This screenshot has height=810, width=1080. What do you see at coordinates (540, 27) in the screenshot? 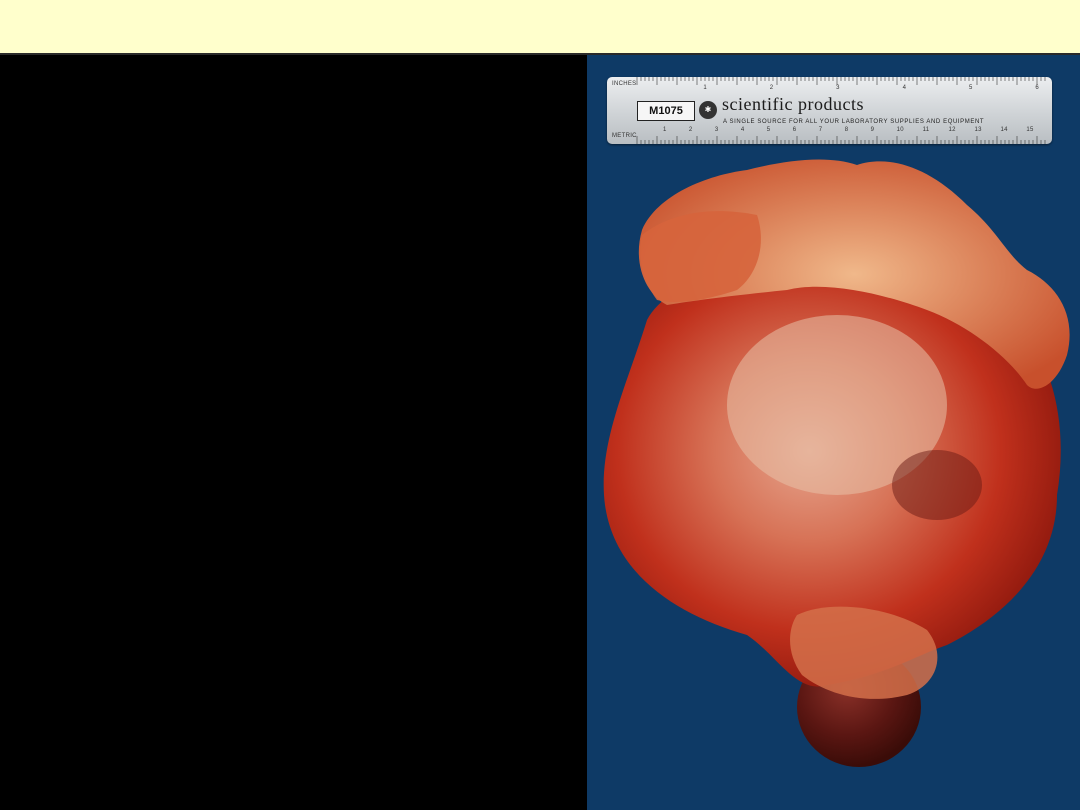
I see `slide-title-banner` at bounding box center [540, 27].